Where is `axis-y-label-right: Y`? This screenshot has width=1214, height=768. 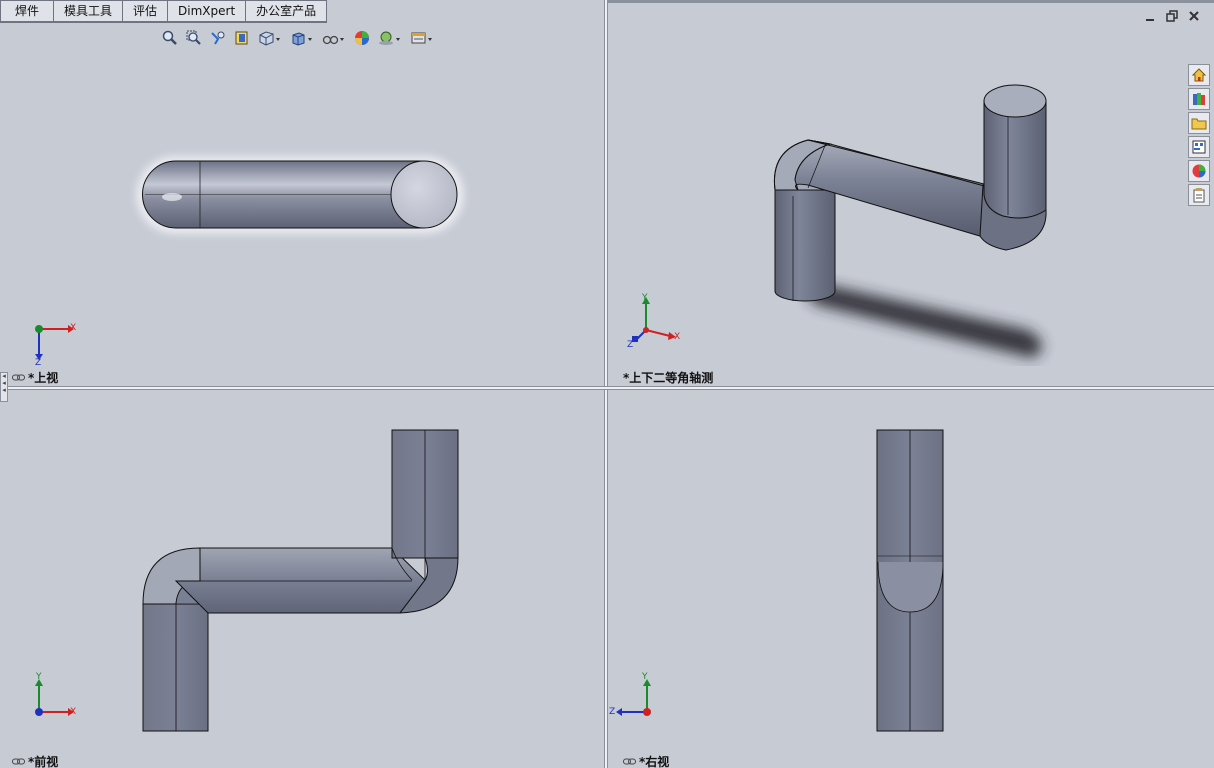 axis-y-label-right: Y is located at coordinates (645, 677).